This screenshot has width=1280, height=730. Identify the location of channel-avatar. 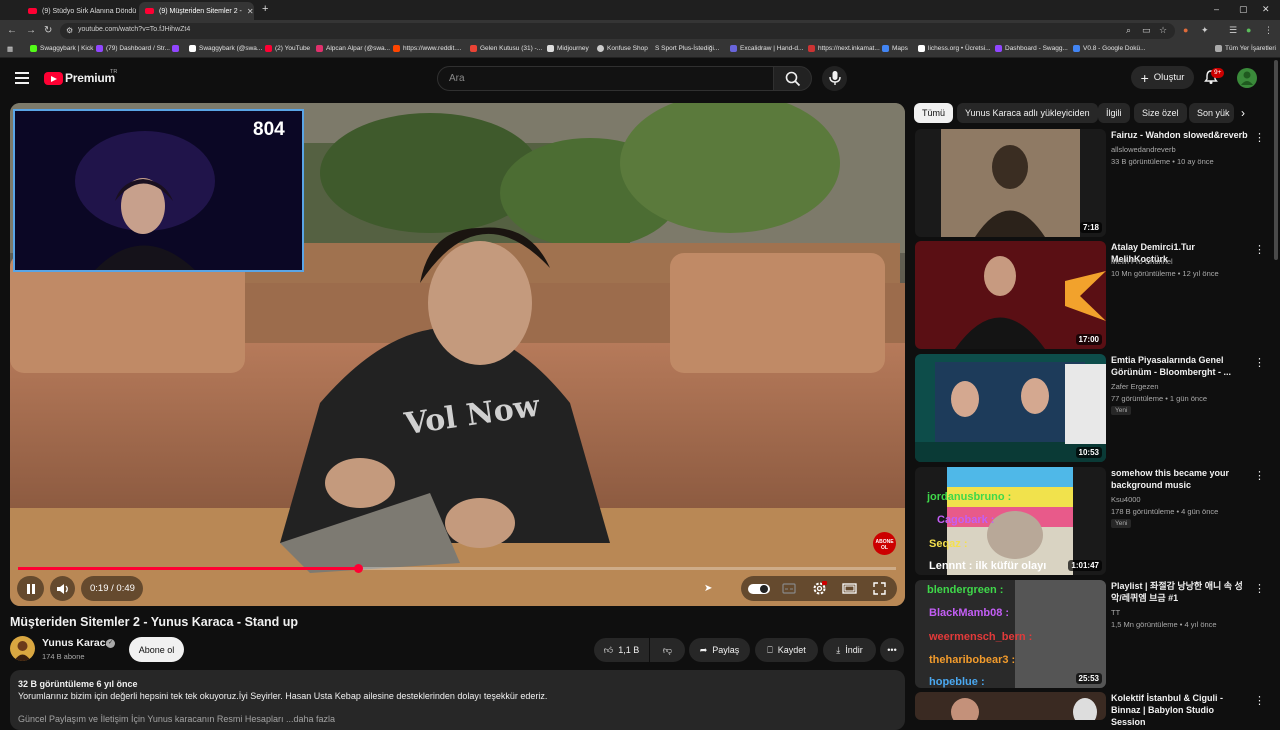
(22, 648).